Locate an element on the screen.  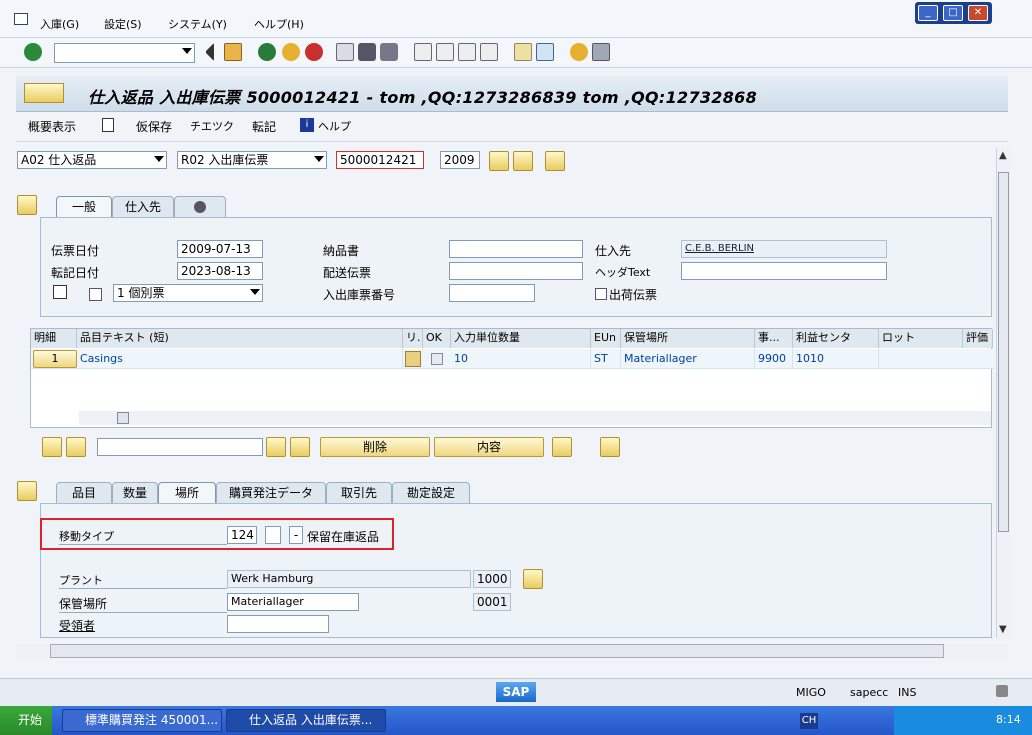
help-icon is located at coordinates (579, 52).